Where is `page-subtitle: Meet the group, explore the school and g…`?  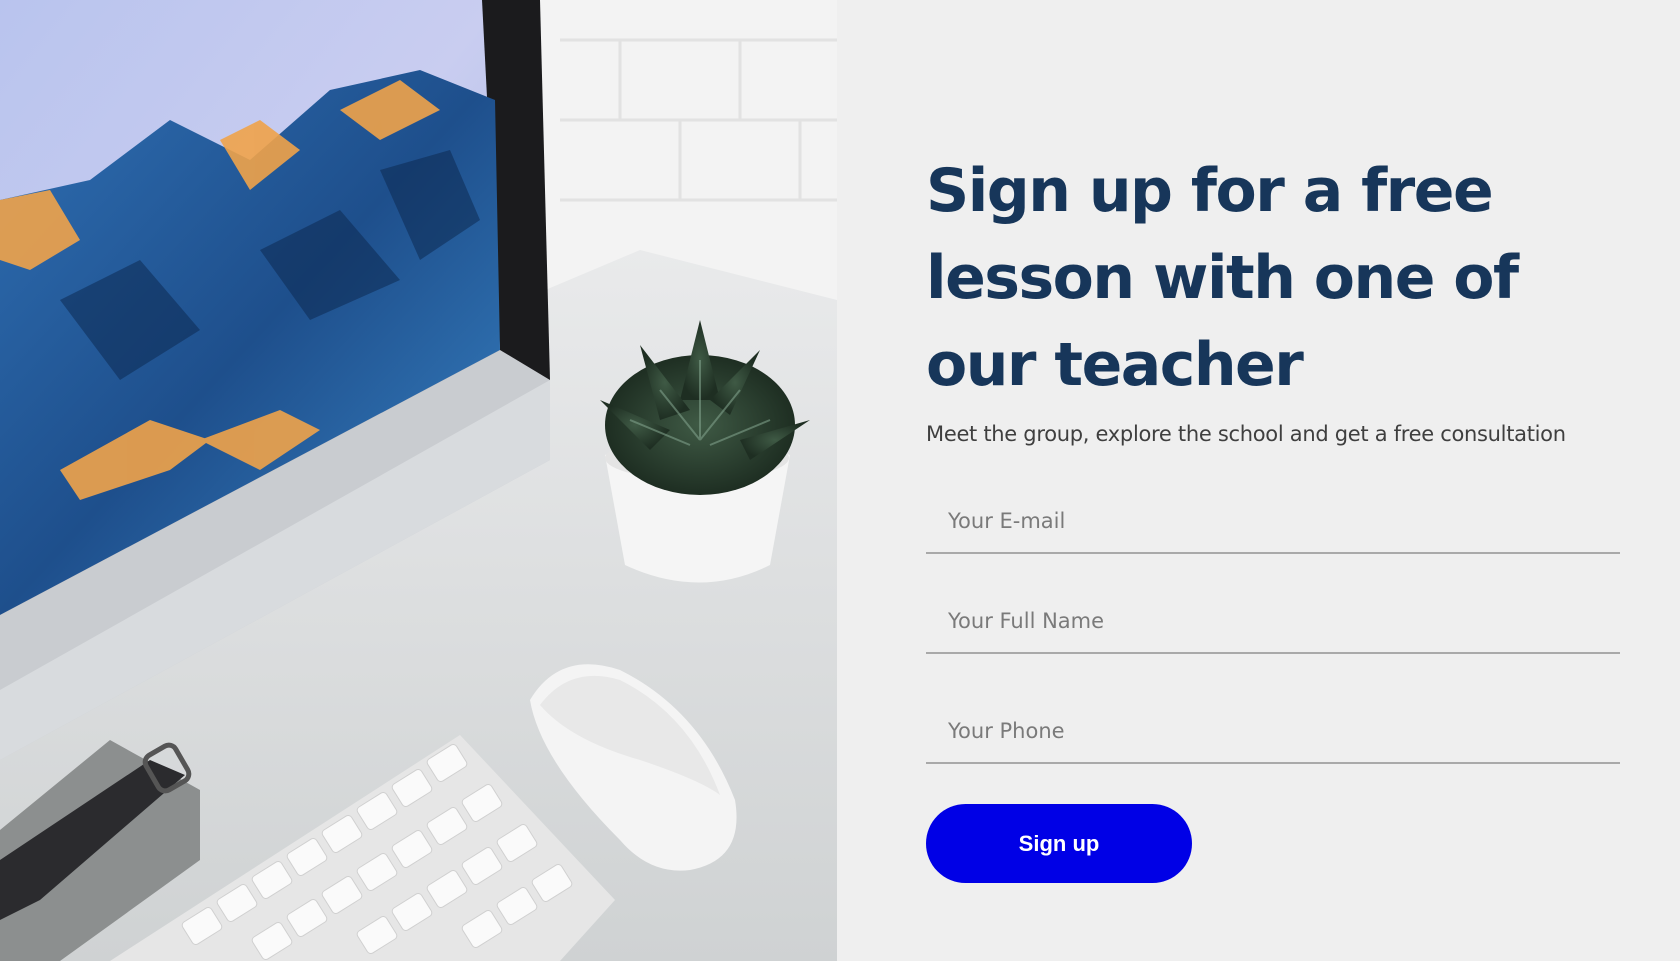
page-subtitle: Meet the group, explore the school and g… is located at coordinates (1246, 434).